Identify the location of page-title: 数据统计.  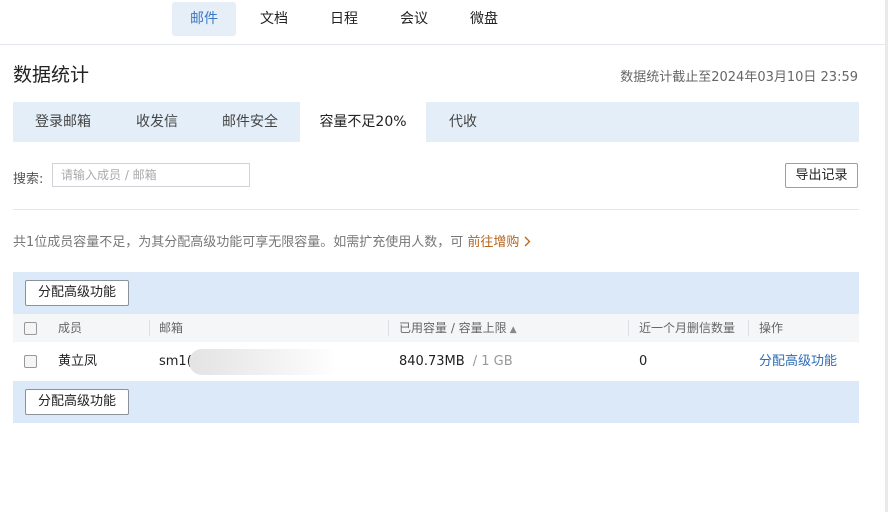
(51, 75).